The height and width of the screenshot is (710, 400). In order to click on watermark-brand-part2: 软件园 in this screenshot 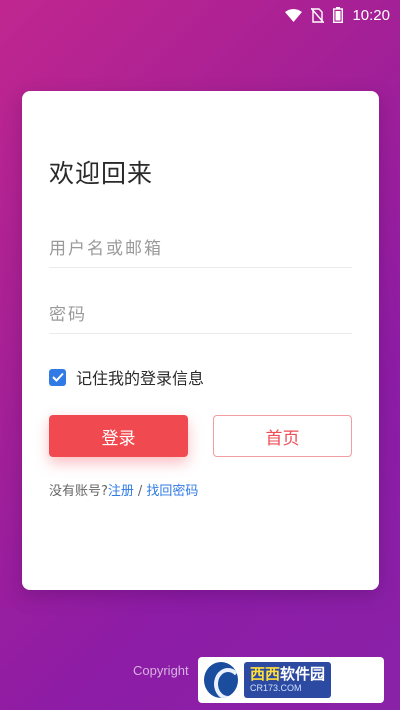, I will do `click(303, 674)`.